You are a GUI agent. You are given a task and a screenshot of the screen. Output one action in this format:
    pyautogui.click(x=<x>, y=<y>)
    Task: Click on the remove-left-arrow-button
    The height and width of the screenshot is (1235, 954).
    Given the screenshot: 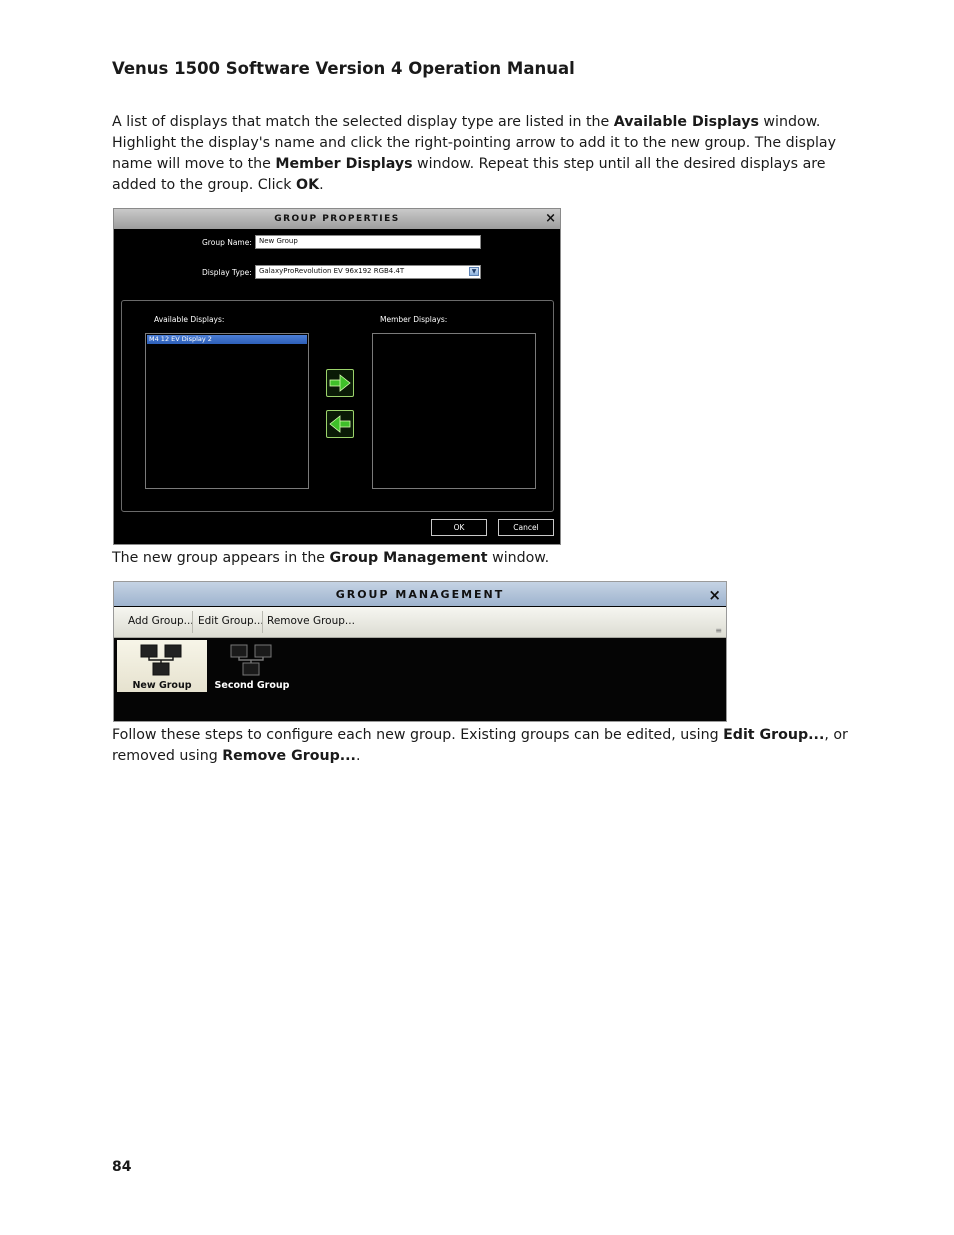 What is the action you would take?
    pyautogui.click(x=340, y=424)
    